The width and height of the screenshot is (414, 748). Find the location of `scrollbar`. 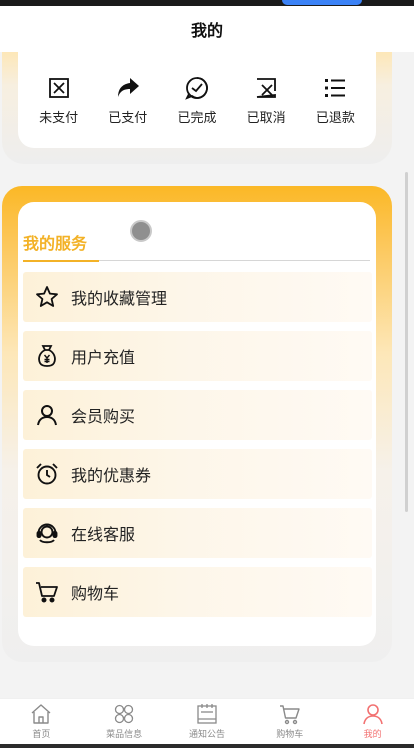

scrollbar is located at coordinates (406, 342).